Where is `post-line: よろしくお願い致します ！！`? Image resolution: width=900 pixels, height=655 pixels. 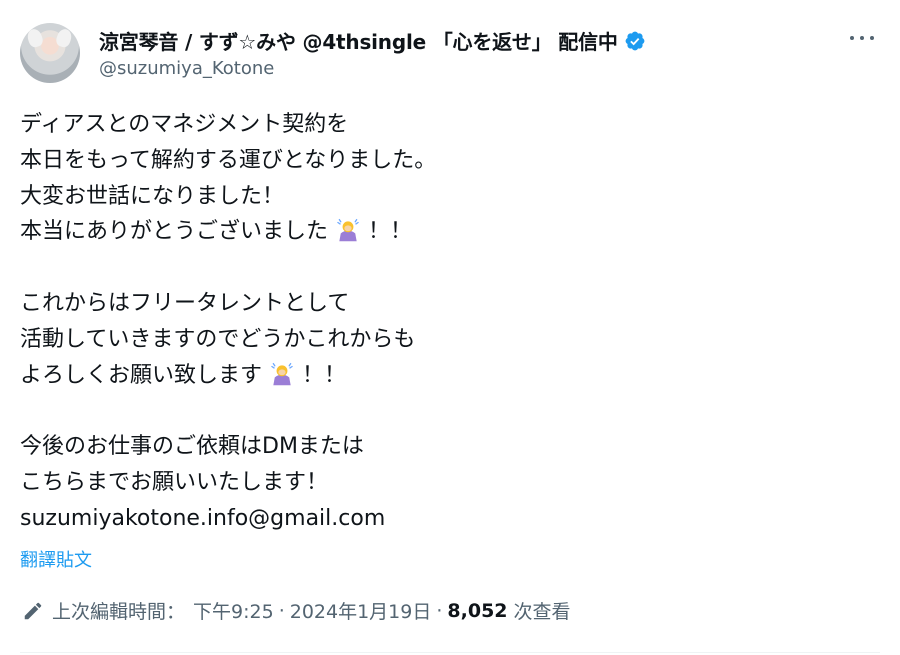
post-line: よろしくお願い致します ！！ is located at coordinates (440, 376).